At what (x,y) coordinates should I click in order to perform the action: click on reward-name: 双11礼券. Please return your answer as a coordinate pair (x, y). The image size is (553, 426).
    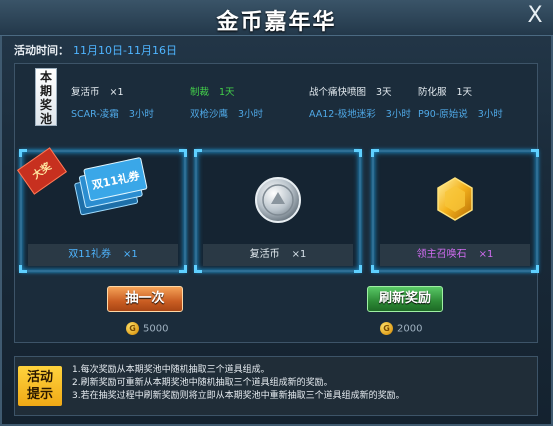
    Looking at the image, I should click on (89, 254).